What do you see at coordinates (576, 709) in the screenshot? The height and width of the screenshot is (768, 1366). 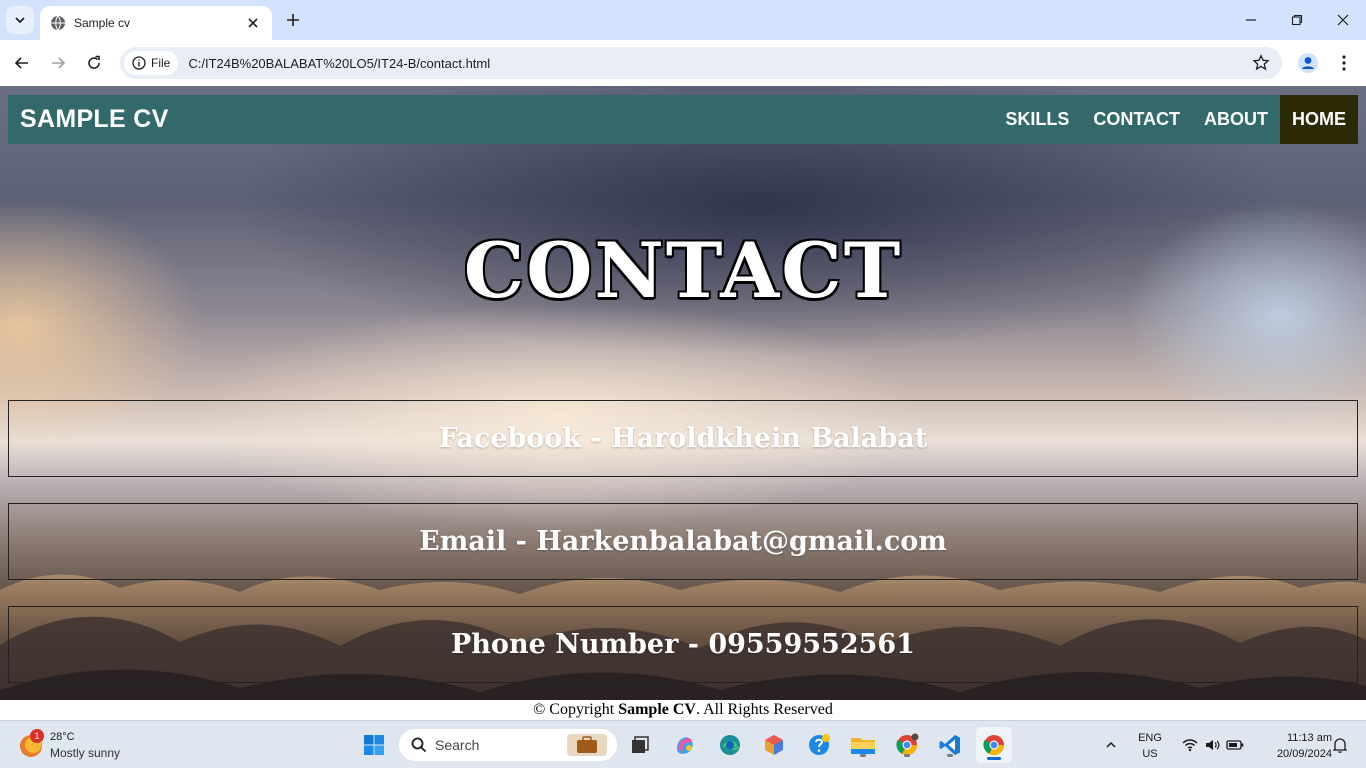 I see `footer-prefix: © Copyright` at bounding box center [576, 709].